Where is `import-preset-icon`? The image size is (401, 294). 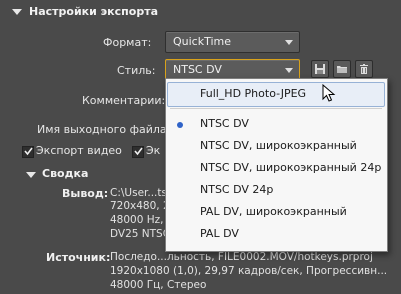
import-preset-icon is located at coordinates (342, 69).